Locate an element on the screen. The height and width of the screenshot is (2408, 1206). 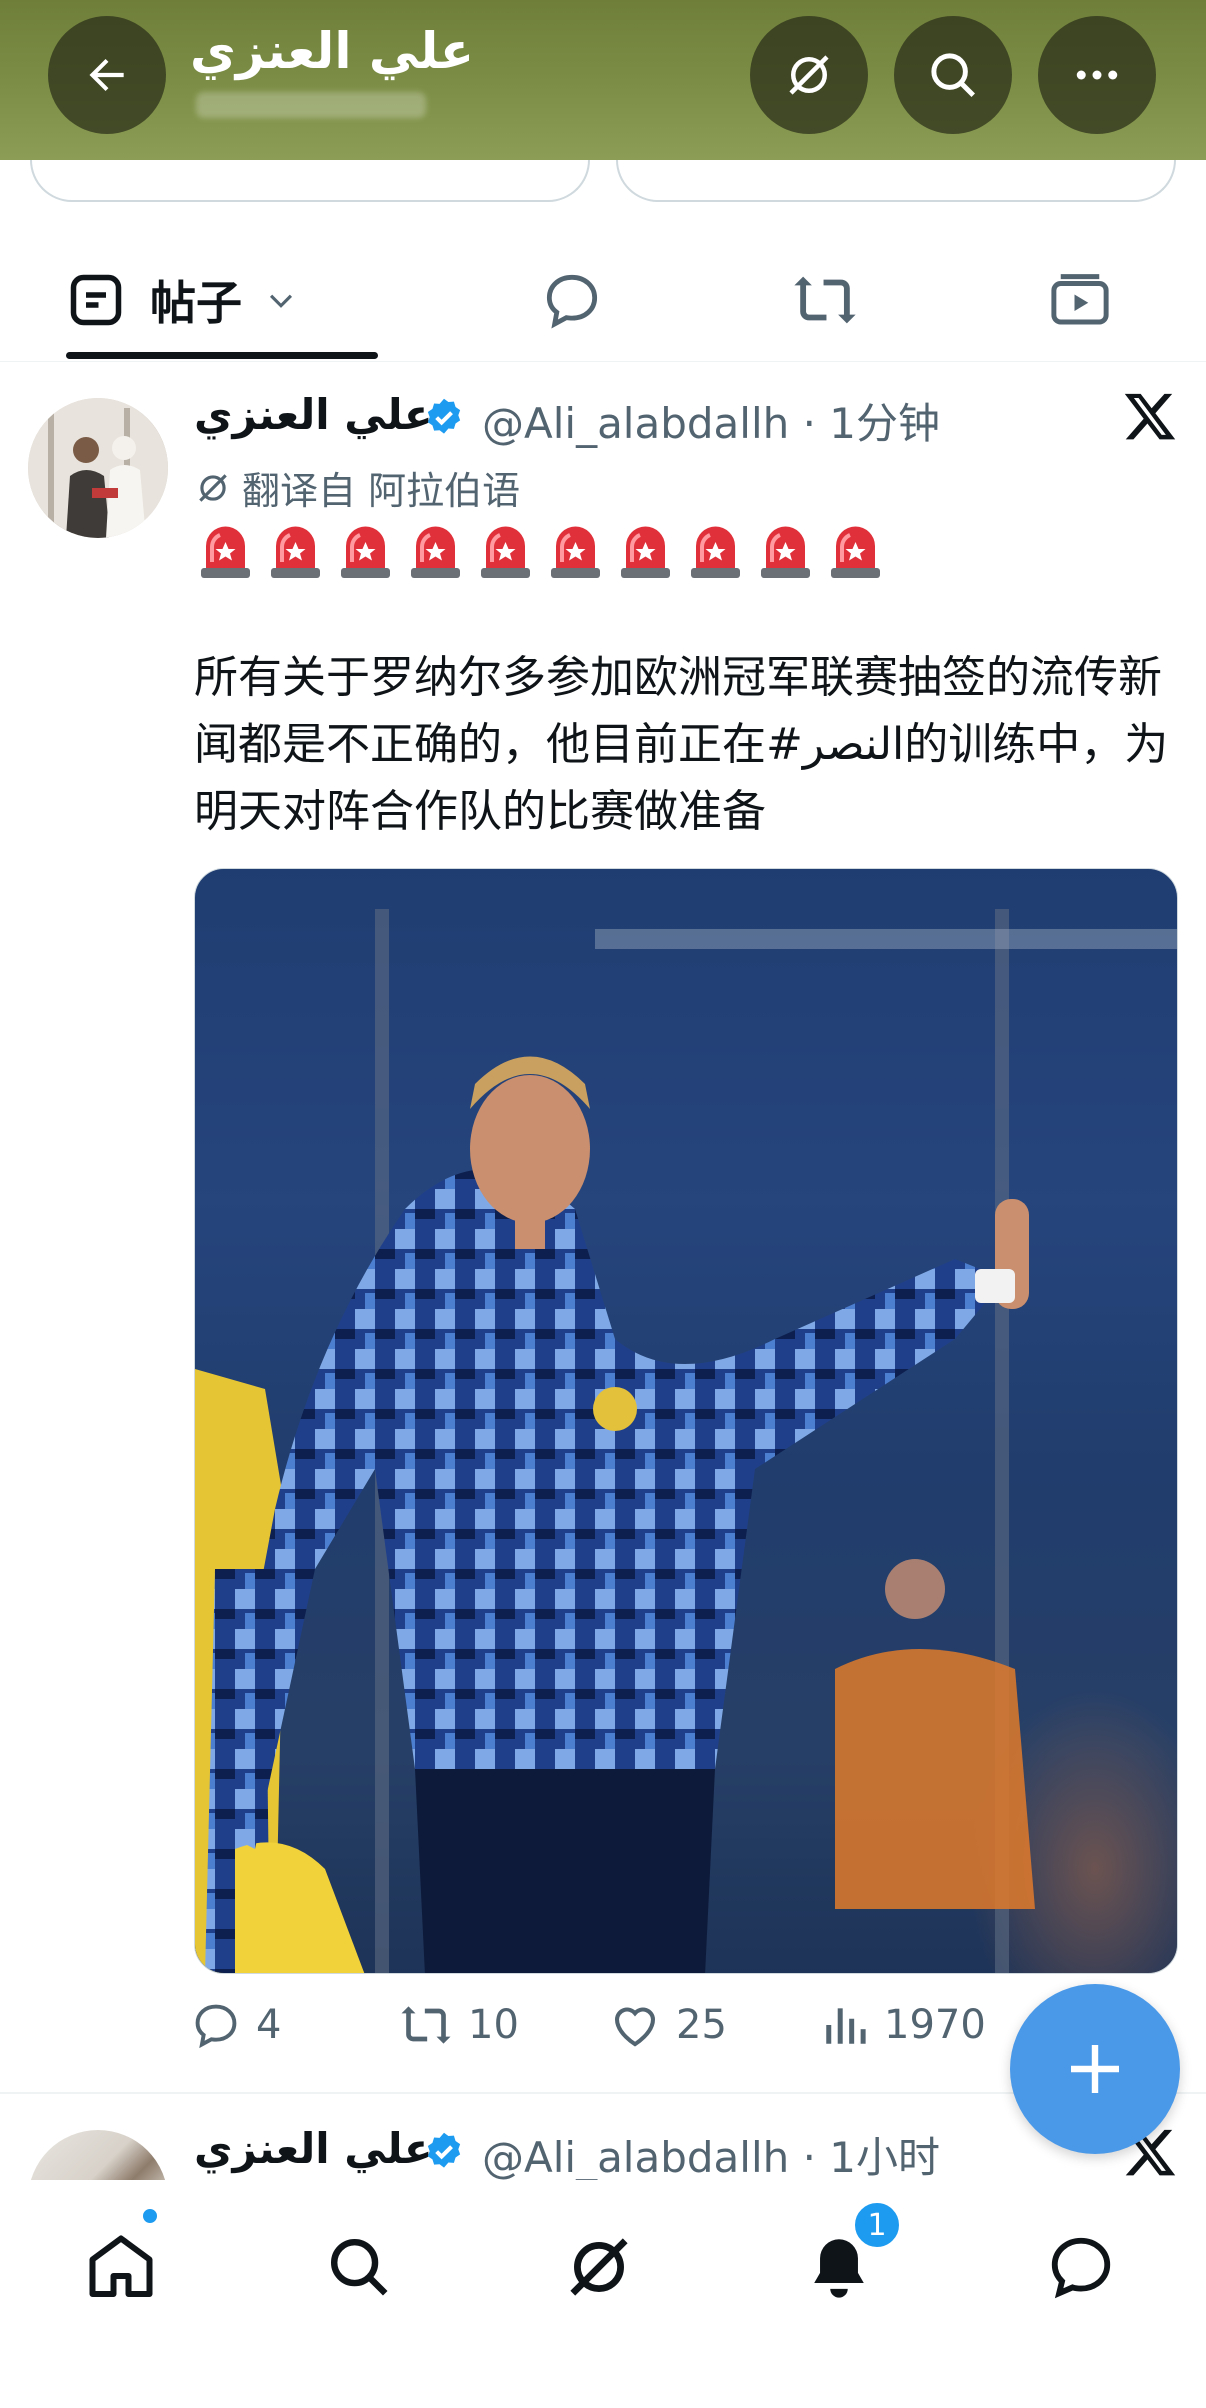
post-icon is located at coordinates (96, 300).